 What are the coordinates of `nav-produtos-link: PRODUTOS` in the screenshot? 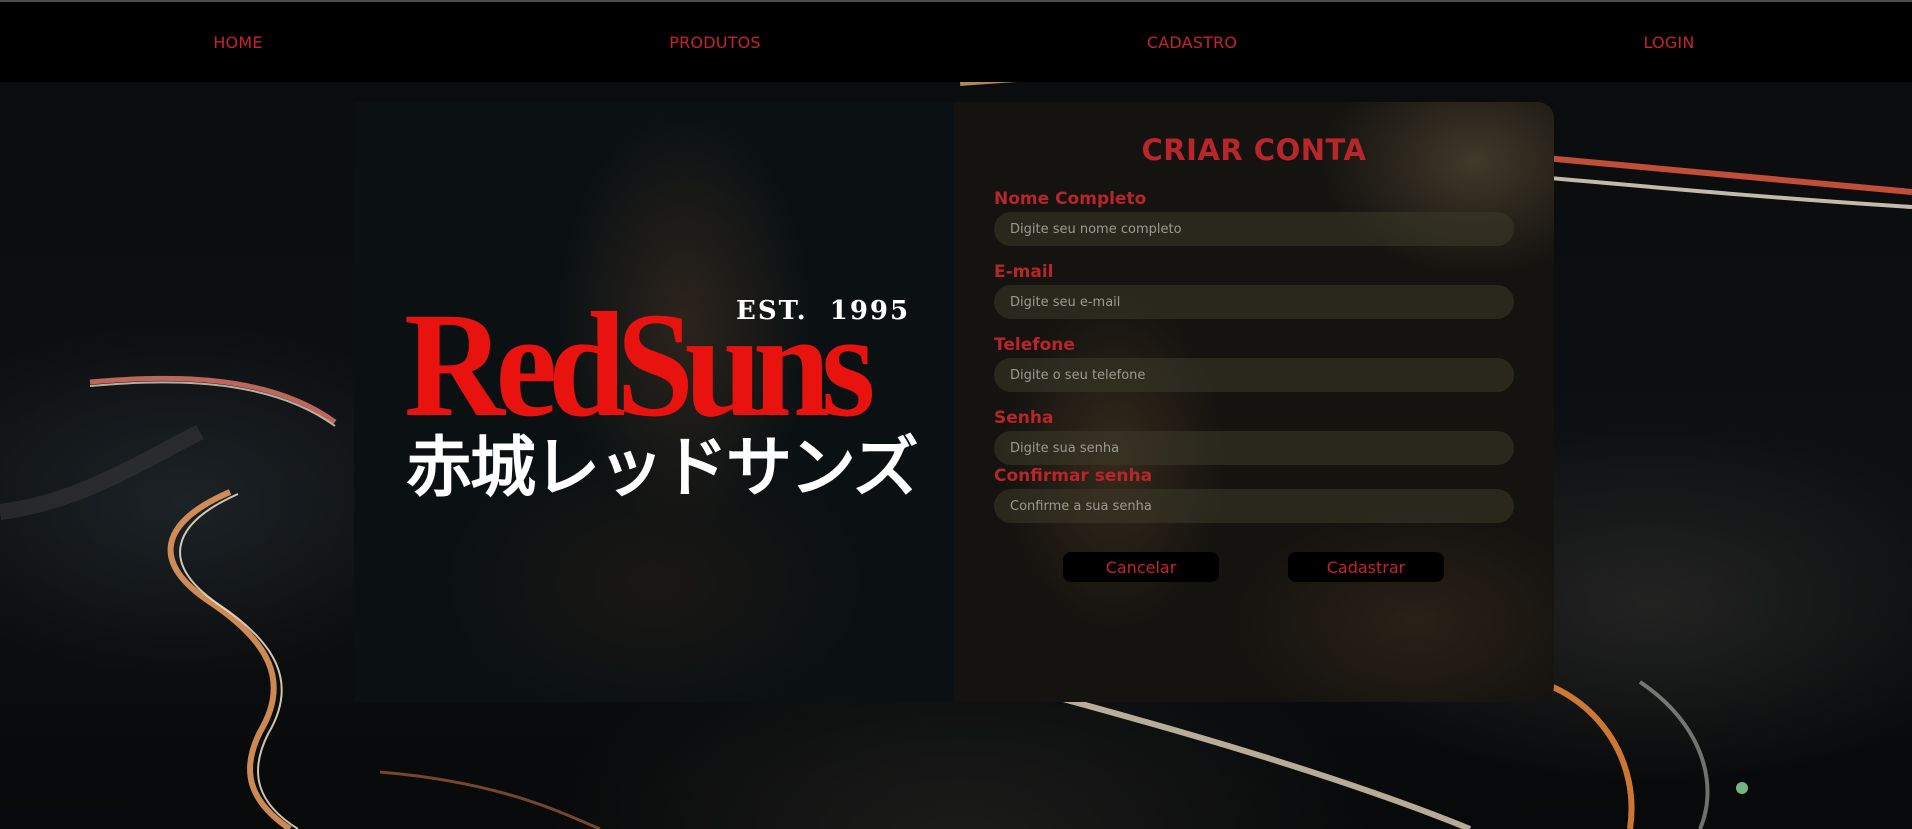 It's located at (715, 42).